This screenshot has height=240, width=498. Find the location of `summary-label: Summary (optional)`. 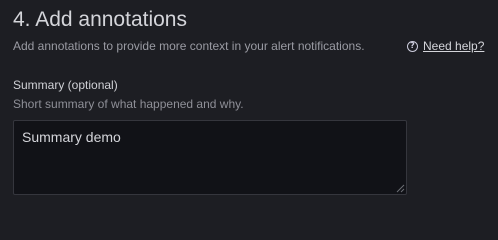

summary-label: Summary (optional) is located at coordinates (65, 85).